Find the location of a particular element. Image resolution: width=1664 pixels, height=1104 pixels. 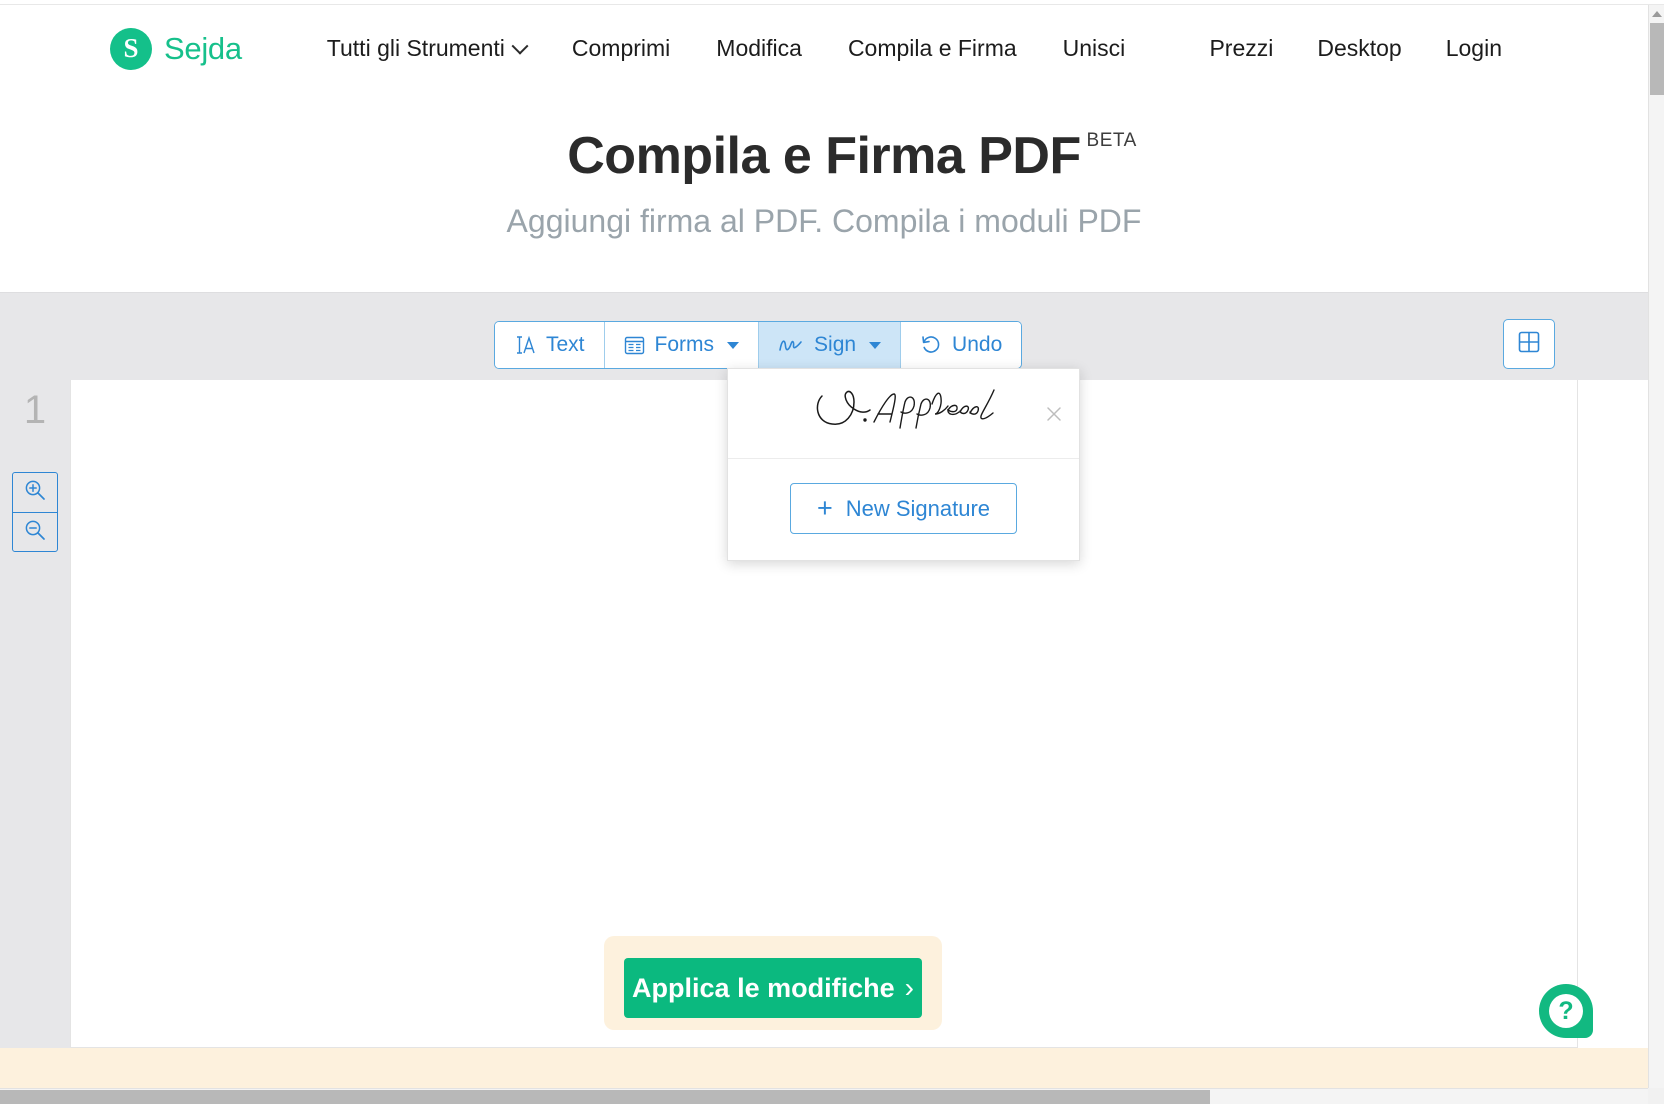

tool-button-label: Sign is located at coordinates (835, 344).